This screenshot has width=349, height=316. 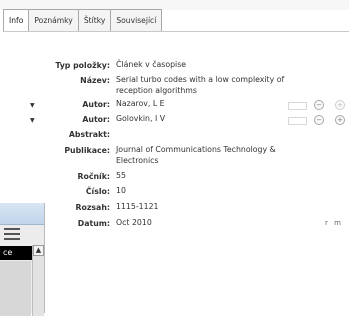 What do you see at coordinates (140, 118) in the screenshot?
I see `author2-value: Golovkin, I V` at bounding box center [140, 118].